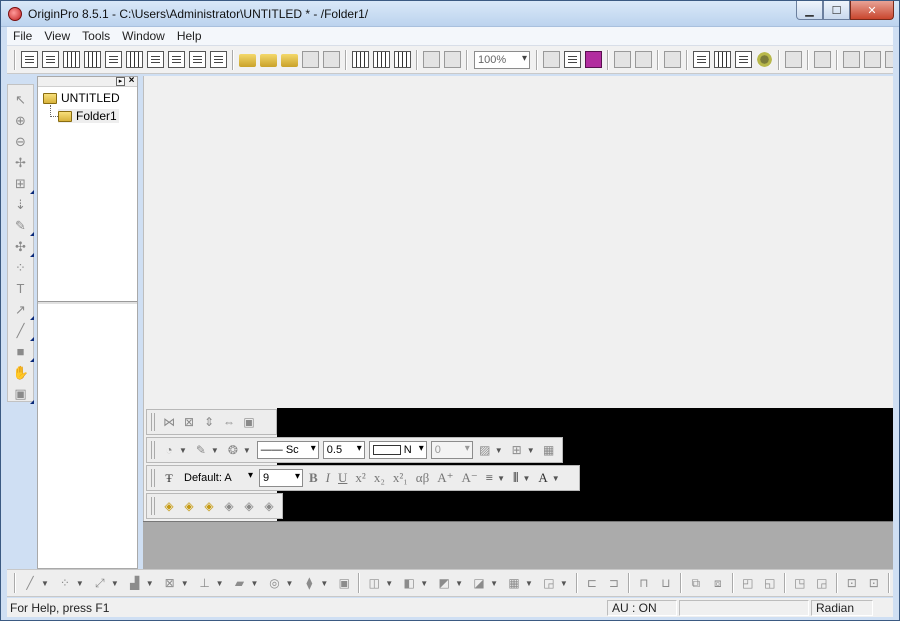 Image resolution: width=900 pixels, height=621 pixels. What do you see at coordinates (445, 478) in the screenshot?
I see `increase-font-icon: A⁺` at bounding box center [445, 478].